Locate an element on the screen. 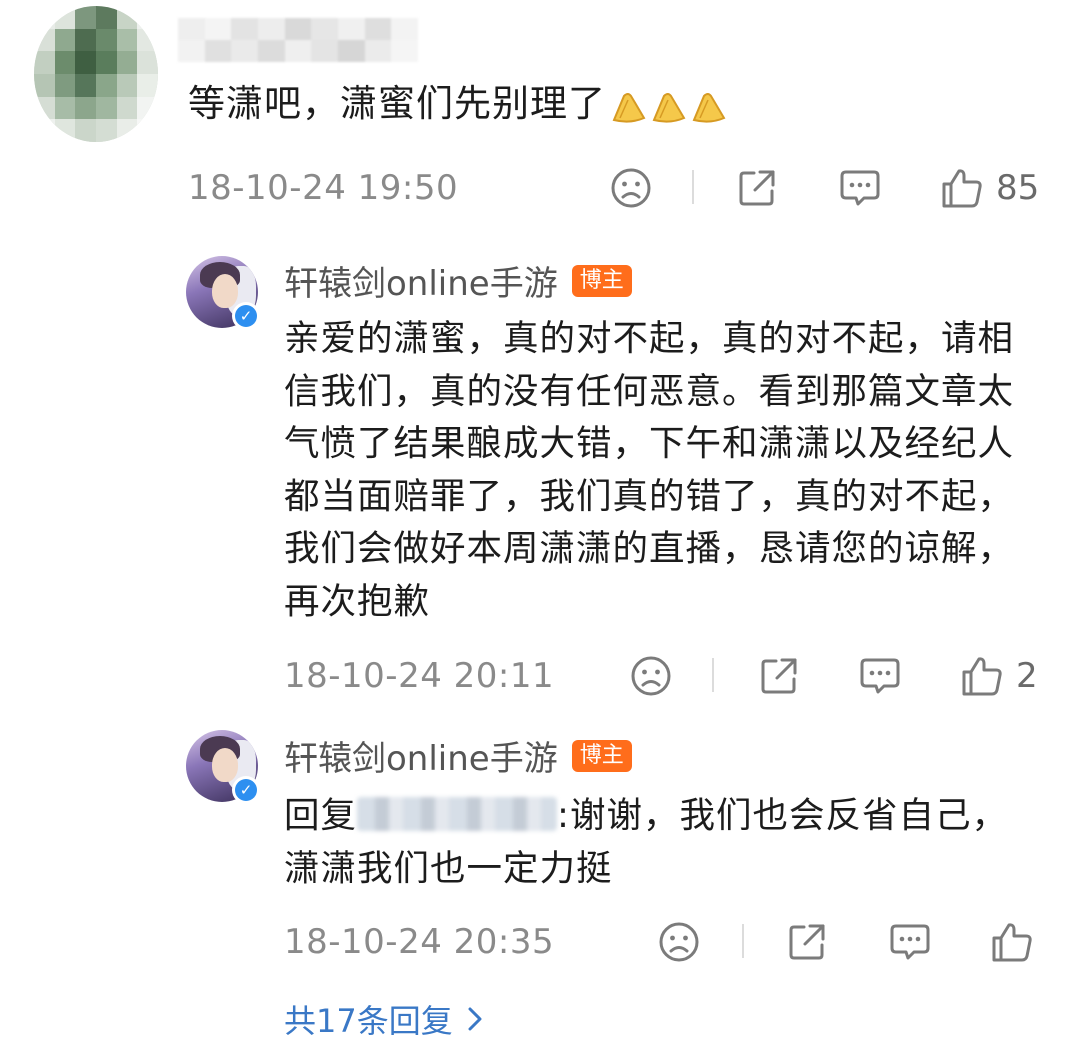  reply-meta: 18-10-24 20:11 2 is located at coordinates (666, 676).